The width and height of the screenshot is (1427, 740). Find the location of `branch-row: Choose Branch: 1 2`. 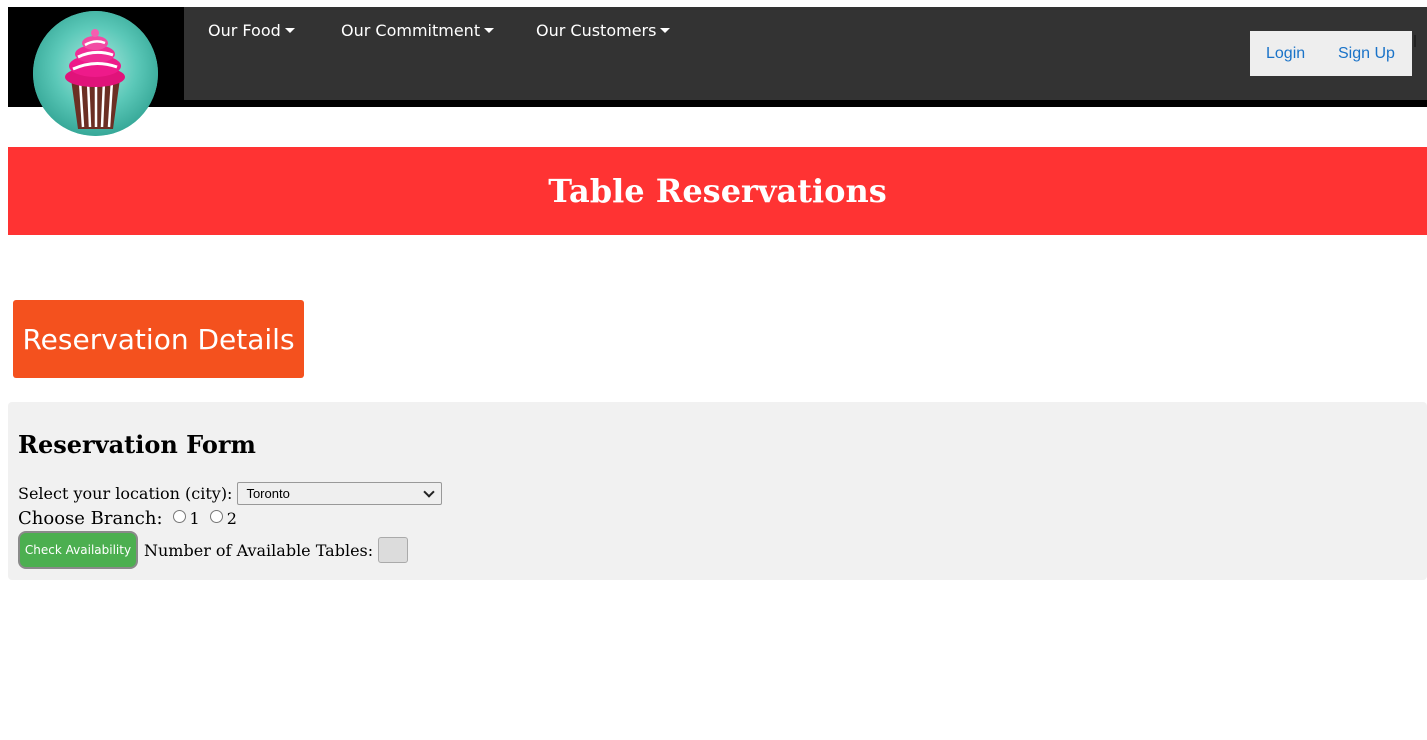

branch-row: Choose Branch: 1 2 is located at coordinates (127, 518).